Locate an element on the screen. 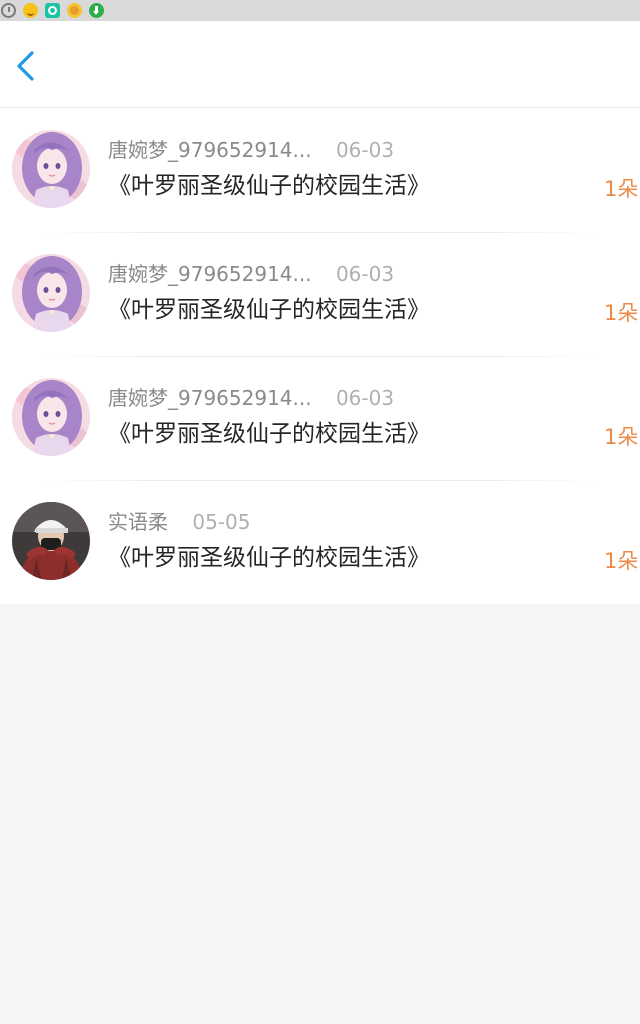 This screenshot has height=1024, width=640. chevron-left-icon is located at coordinates (25, 66).